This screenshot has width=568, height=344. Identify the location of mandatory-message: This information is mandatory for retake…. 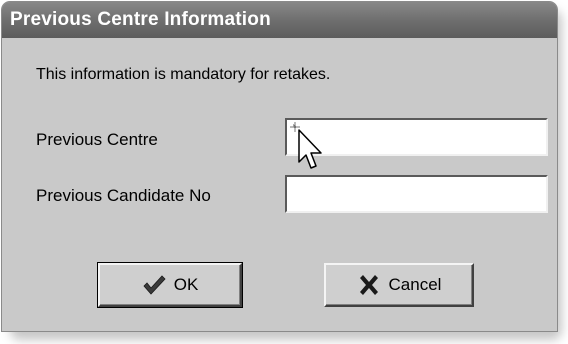
(183, 74).